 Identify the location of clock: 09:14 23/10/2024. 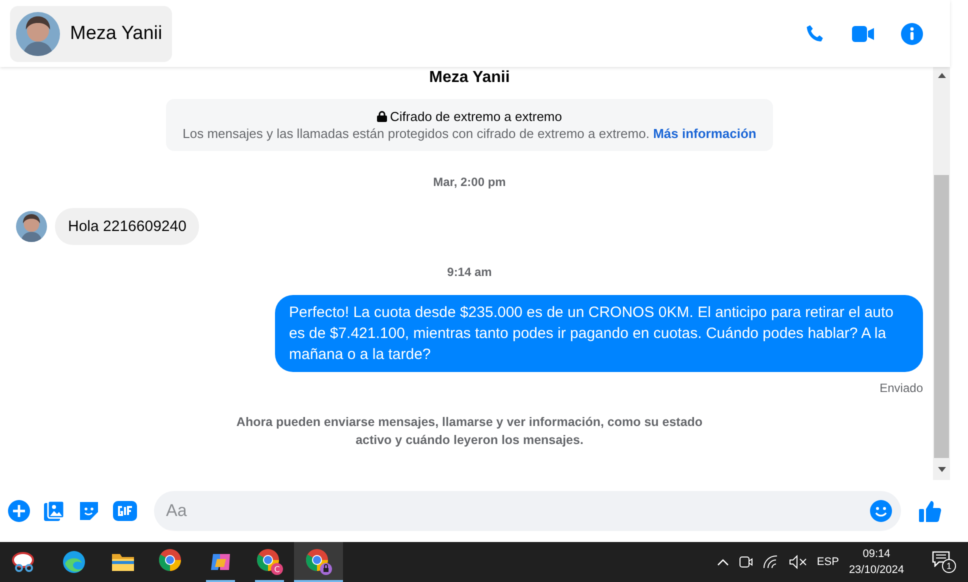
(876, 562).